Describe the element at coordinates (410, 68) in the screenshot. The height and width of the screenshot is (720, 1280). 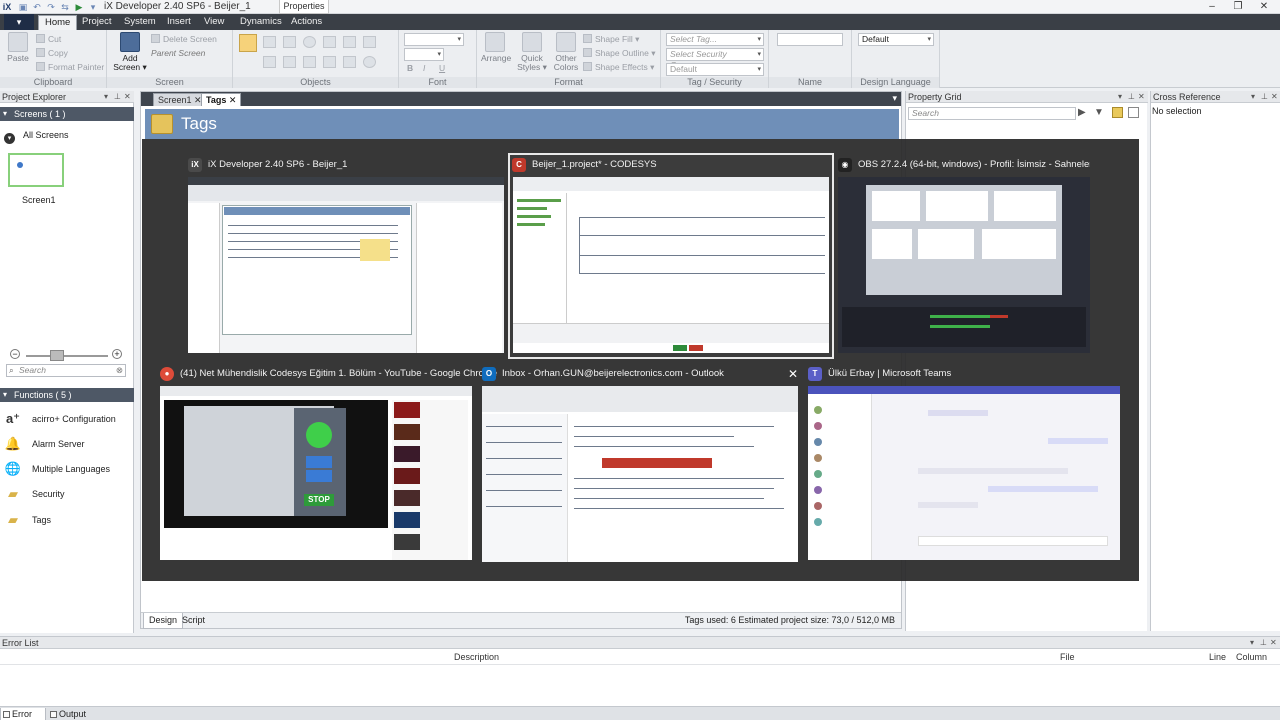
I see `bold-button: B` at that location.